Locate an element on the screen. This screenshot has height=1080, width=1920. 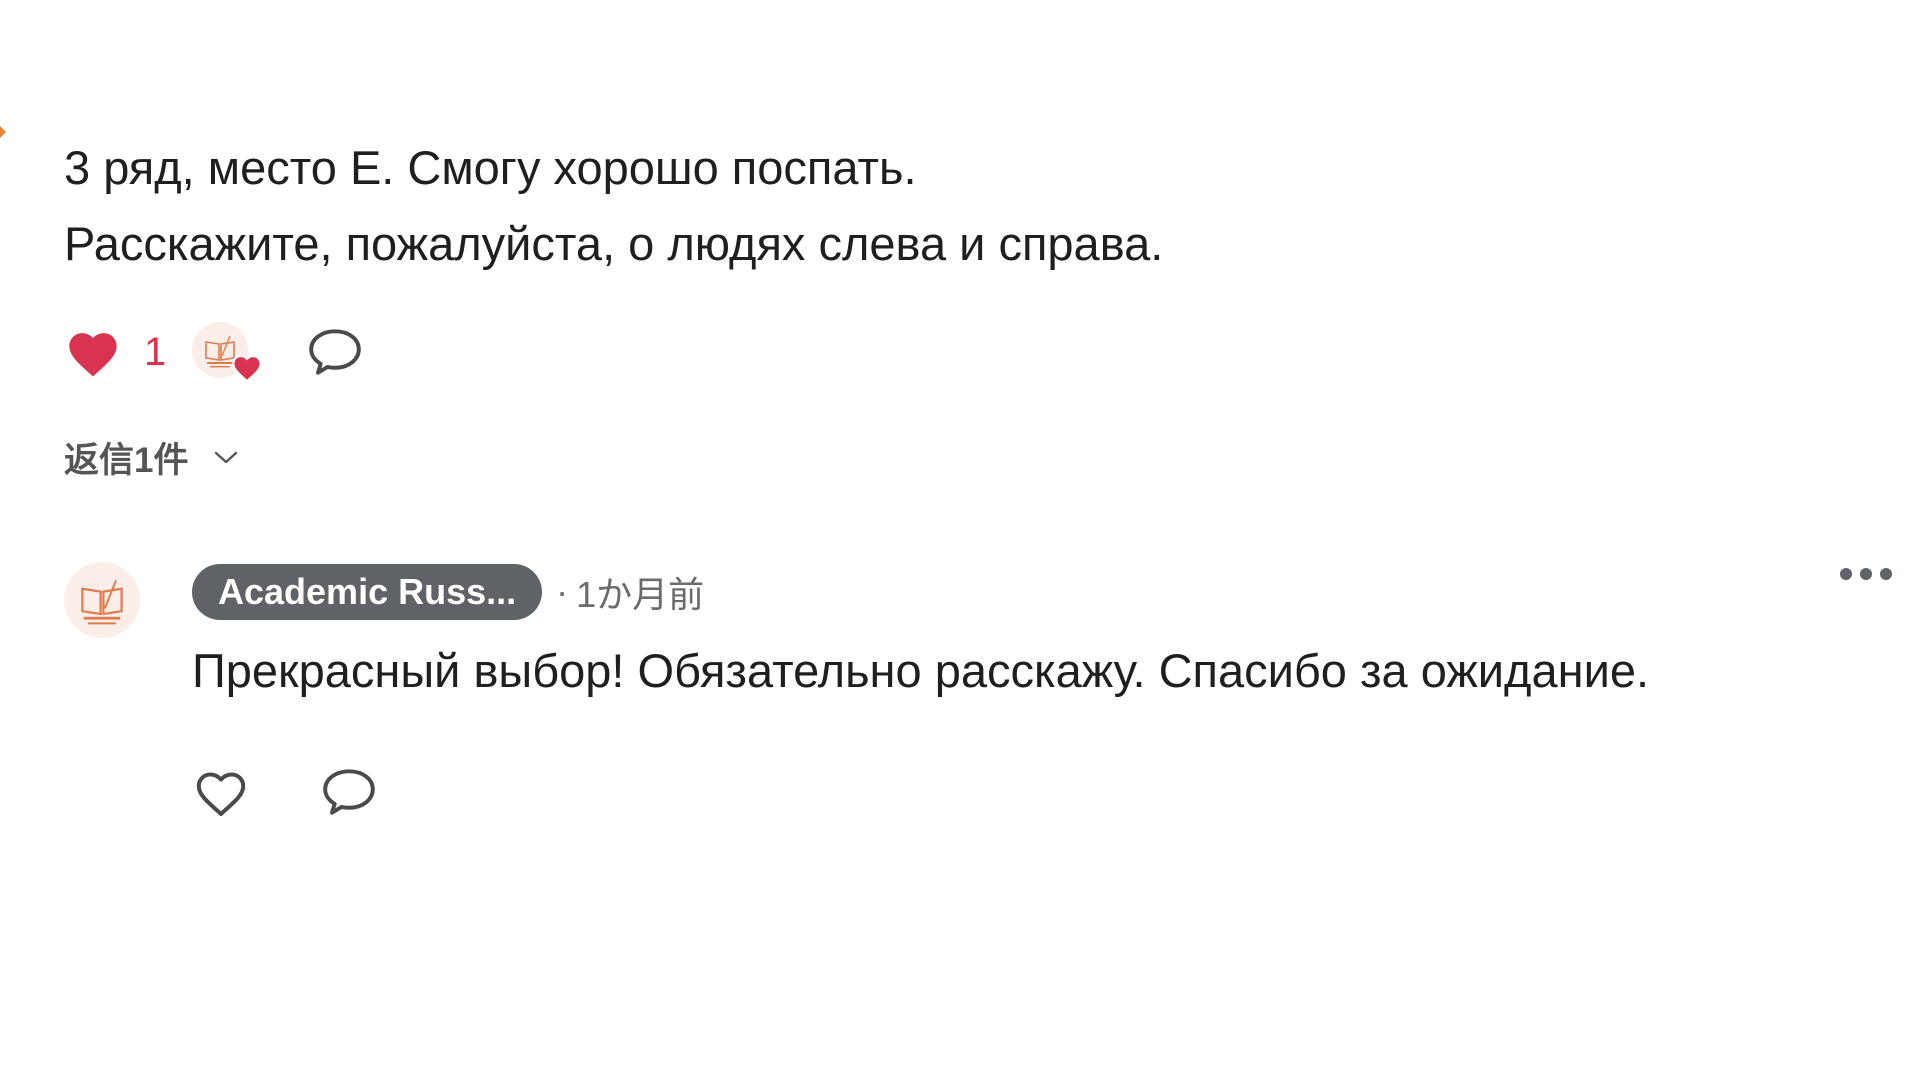
liker-avatar is located at coordinates (227, 352).